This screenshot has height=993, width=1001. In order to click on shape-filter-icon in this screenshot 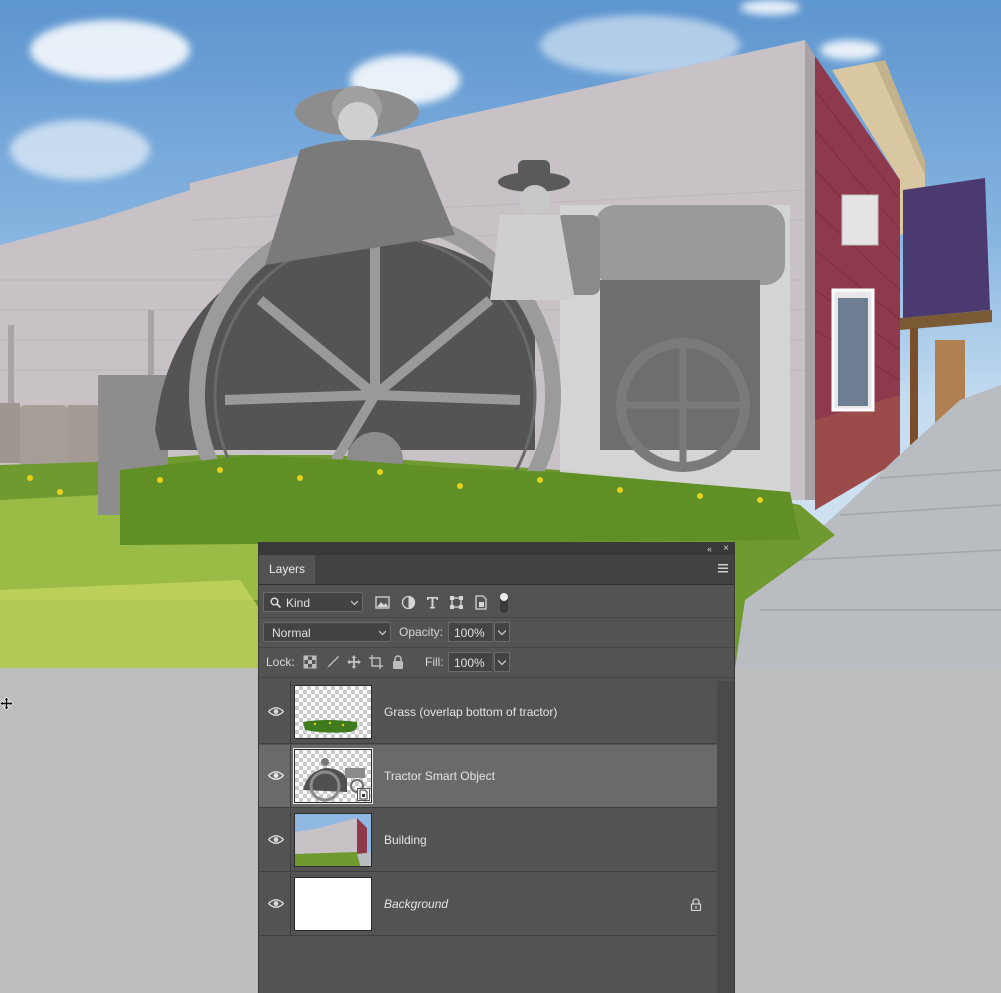, I will do `click(456, 602)`.